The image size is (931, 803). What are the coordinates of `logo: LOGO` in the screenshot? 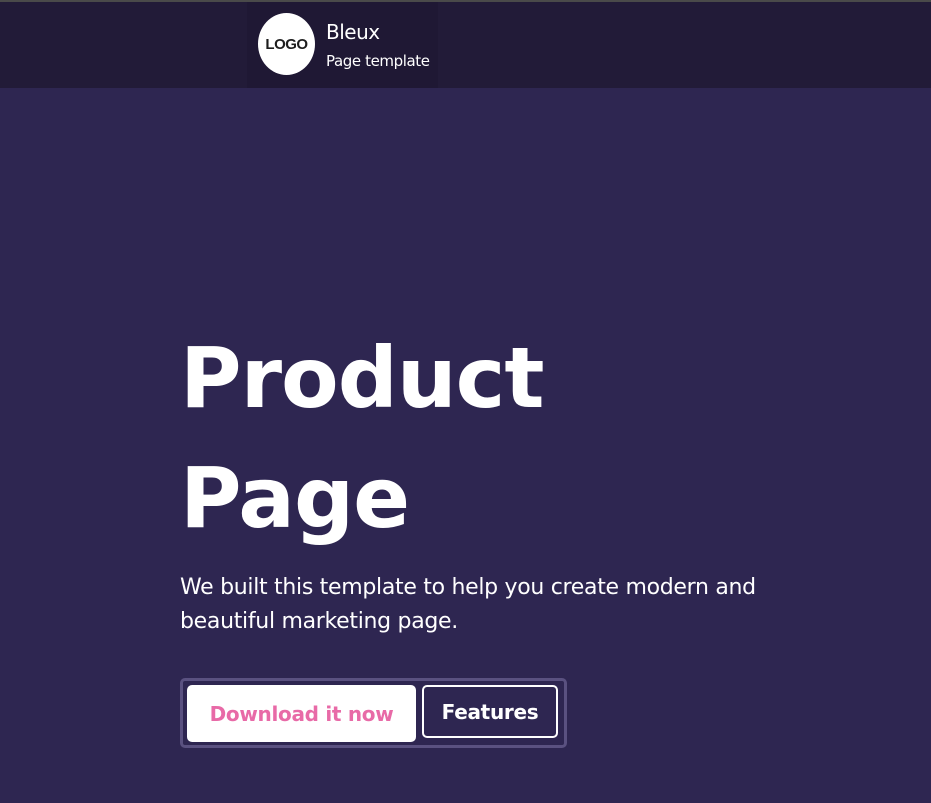 It's located at (286, 44).